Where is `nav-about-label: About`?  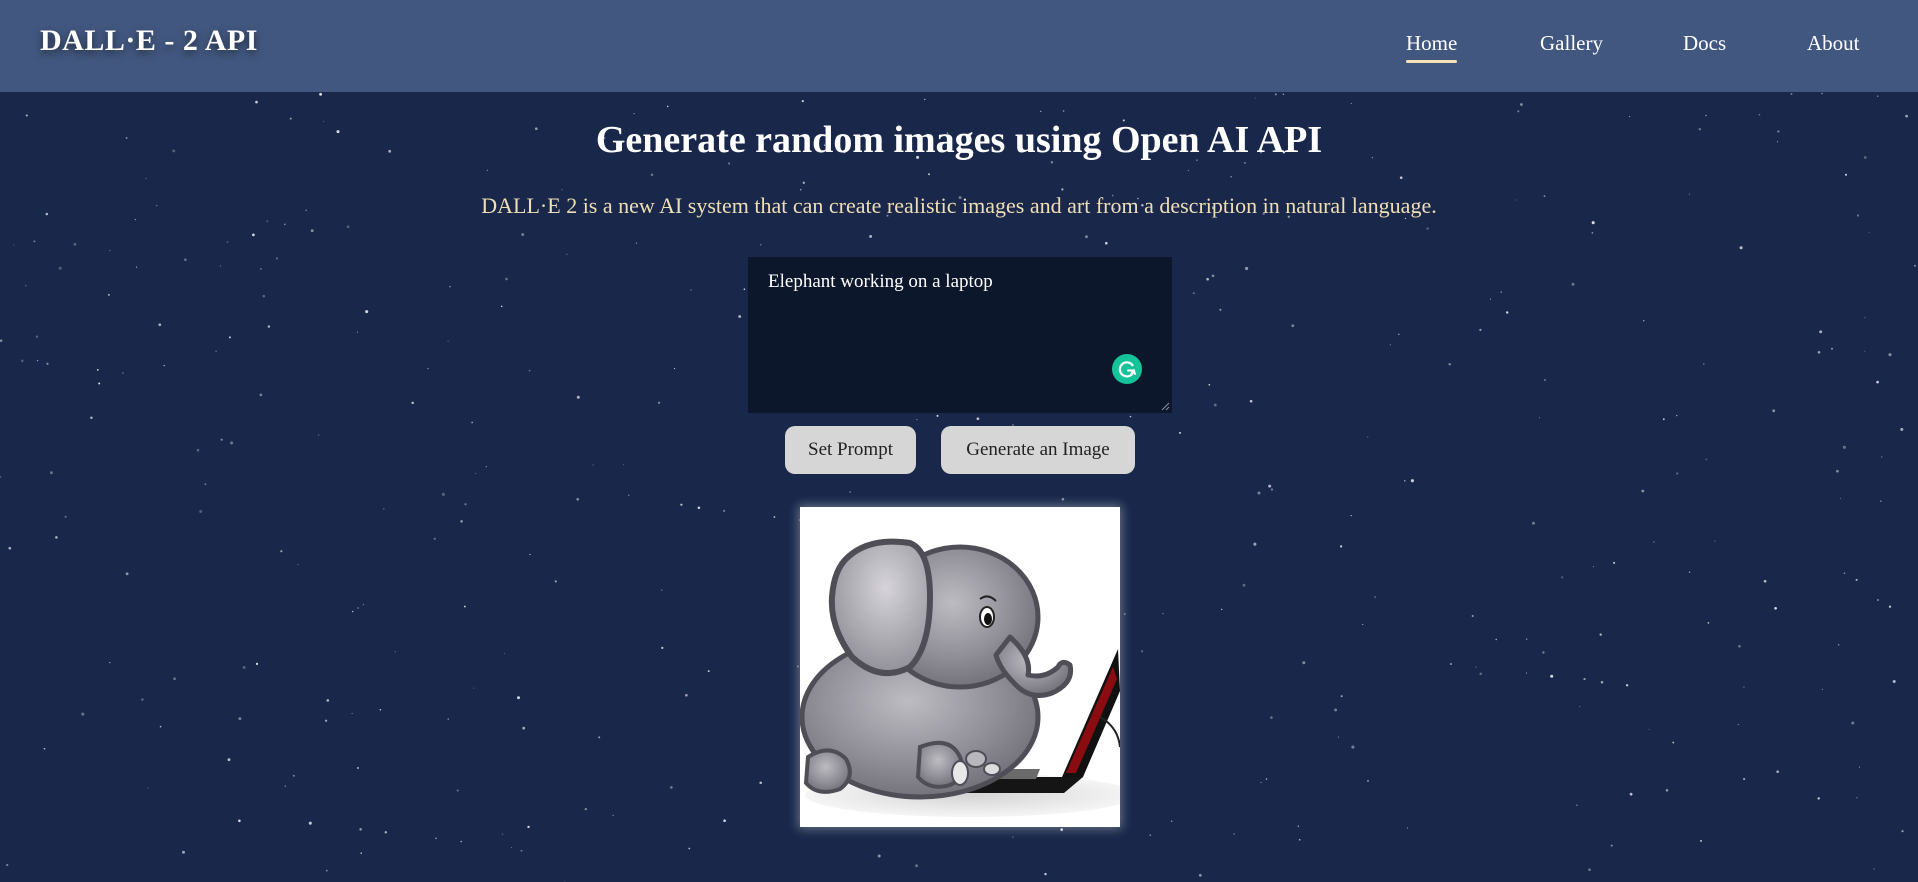
nav-about-label: About is located at coordinates (1833, 43).